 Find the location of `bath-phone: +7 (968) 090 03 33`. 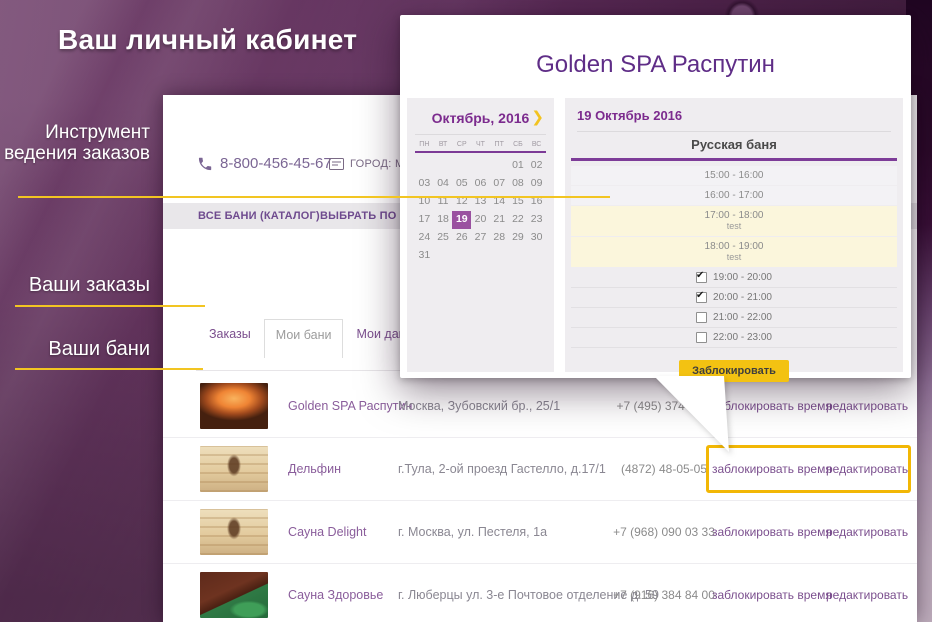

bath-phone: +7 (968) 090 03 33 is located at coordinates (664, 532).